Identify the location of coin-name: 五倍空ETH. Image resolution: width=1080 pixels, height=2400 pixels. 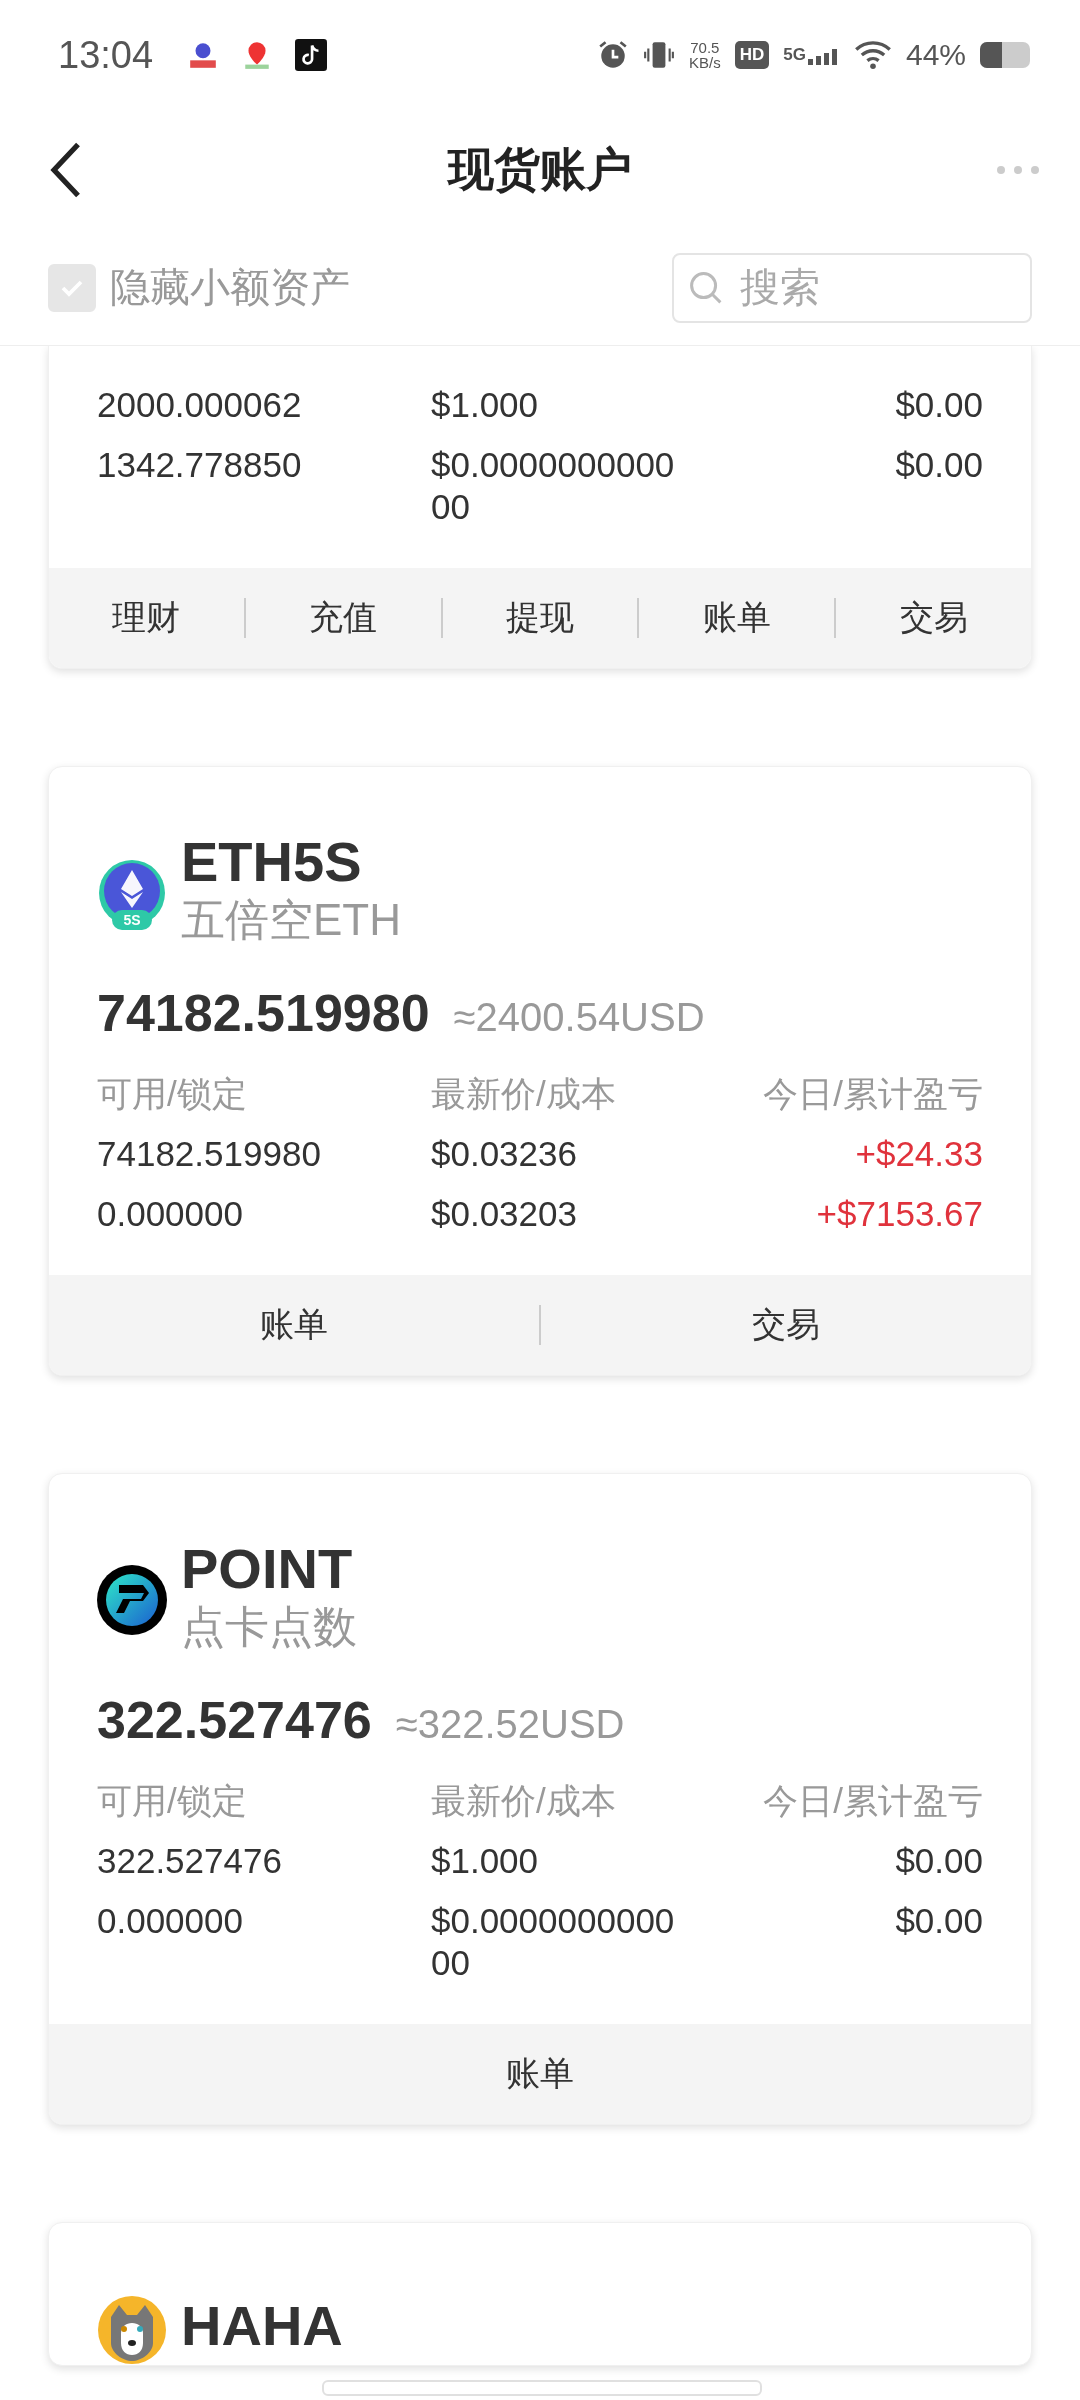
(291, 920).